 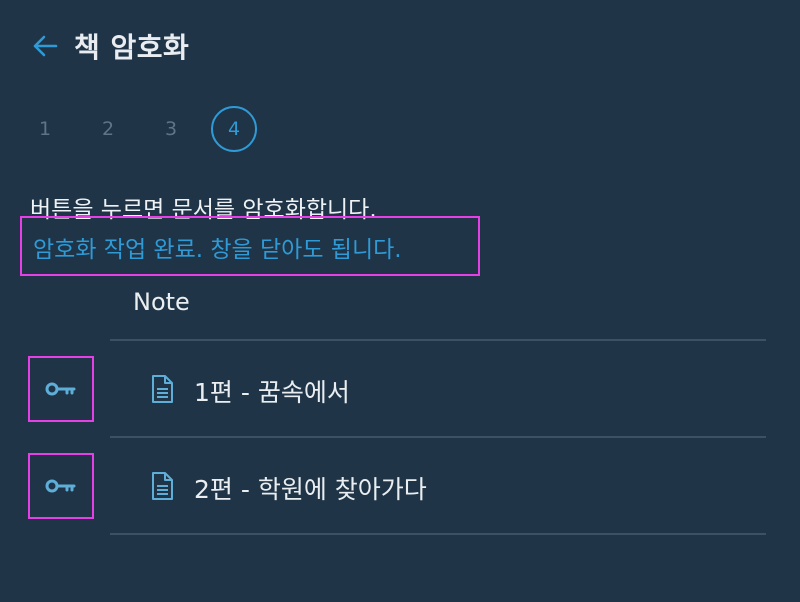 I want to click on step-indicator: 1 2 3 4, so click(x=148, y=129).